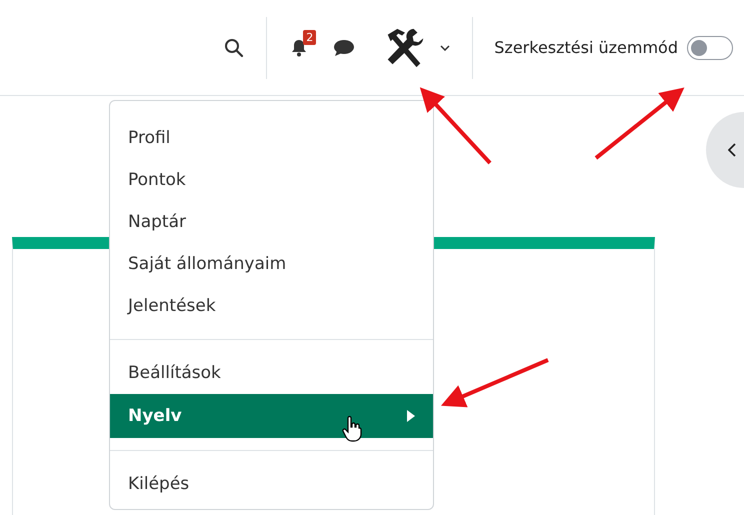  What do you see at coordinates (445, 47) in the screenshot?
I see `chevron-down-icon` at bounding box center [445, 47].